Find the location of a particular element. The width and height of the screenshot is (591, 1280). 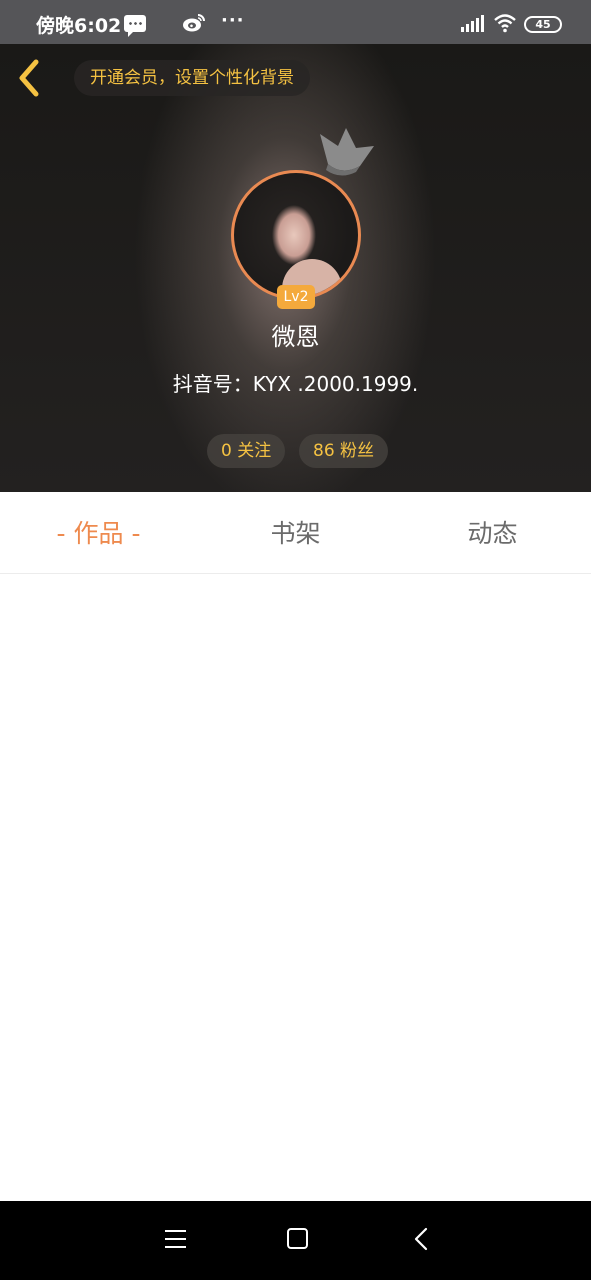

followers-count: 86 粉丝 is located at coordinates (344, 451).